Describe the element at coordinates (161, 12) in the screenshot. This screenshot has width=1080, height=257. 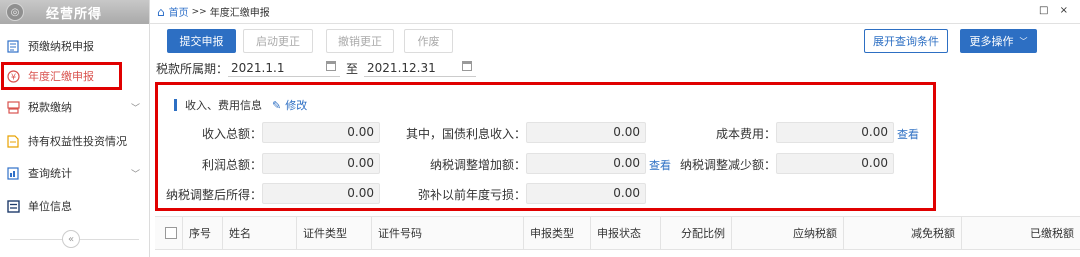
I see `home-icon: ⌂` at that location.